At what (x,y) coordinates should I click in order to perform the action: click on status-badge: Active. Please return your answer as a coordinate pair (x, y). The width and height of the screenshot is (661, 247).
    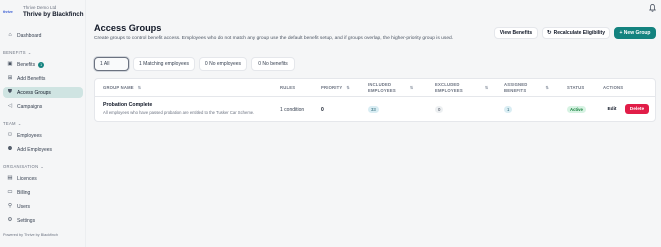
    Looking at the image, I should click on (576, 109).